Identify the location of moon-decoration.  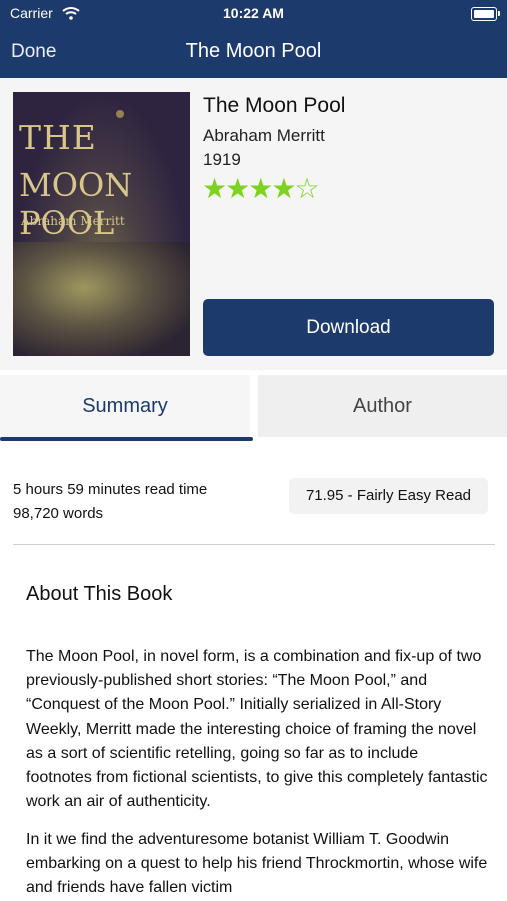
(120, 114).